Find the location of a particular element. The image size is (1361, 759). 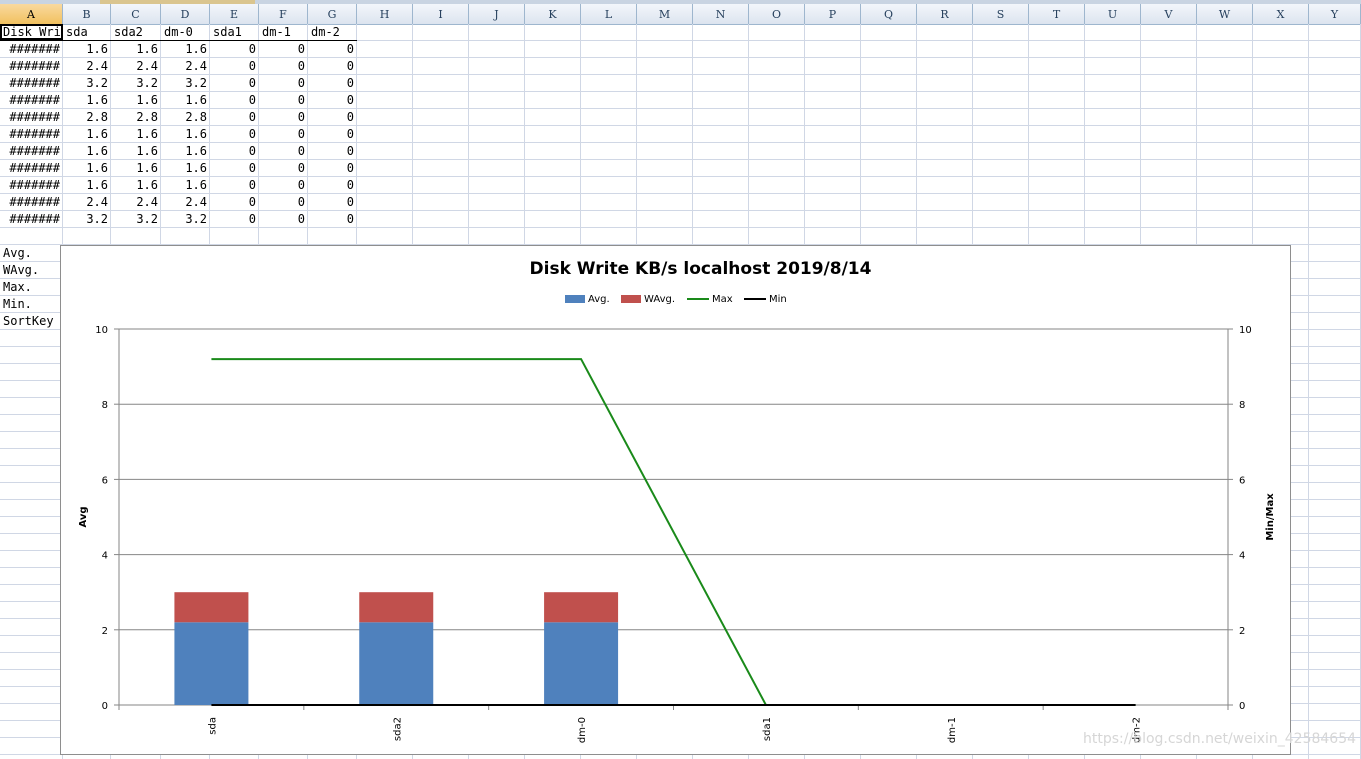

column-header-t: T is located at coordinates (1057, 14).